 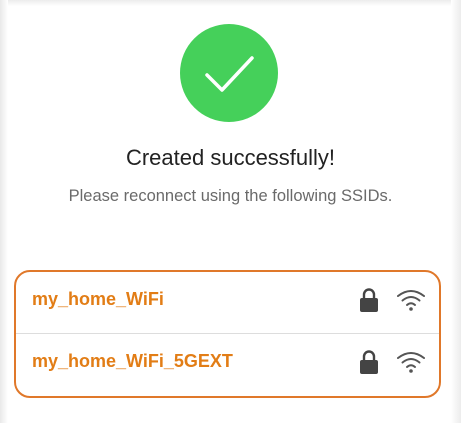 I want to click on card-shadow-left, so click(x=4, y=211).